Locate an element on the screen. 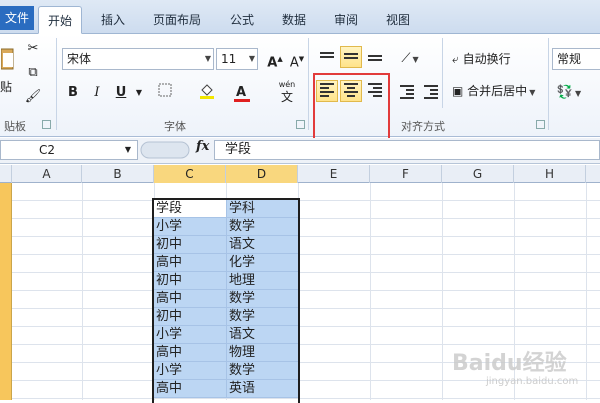 The image size is (600, 403). select-all-corner is located at coordinates (6, 174).